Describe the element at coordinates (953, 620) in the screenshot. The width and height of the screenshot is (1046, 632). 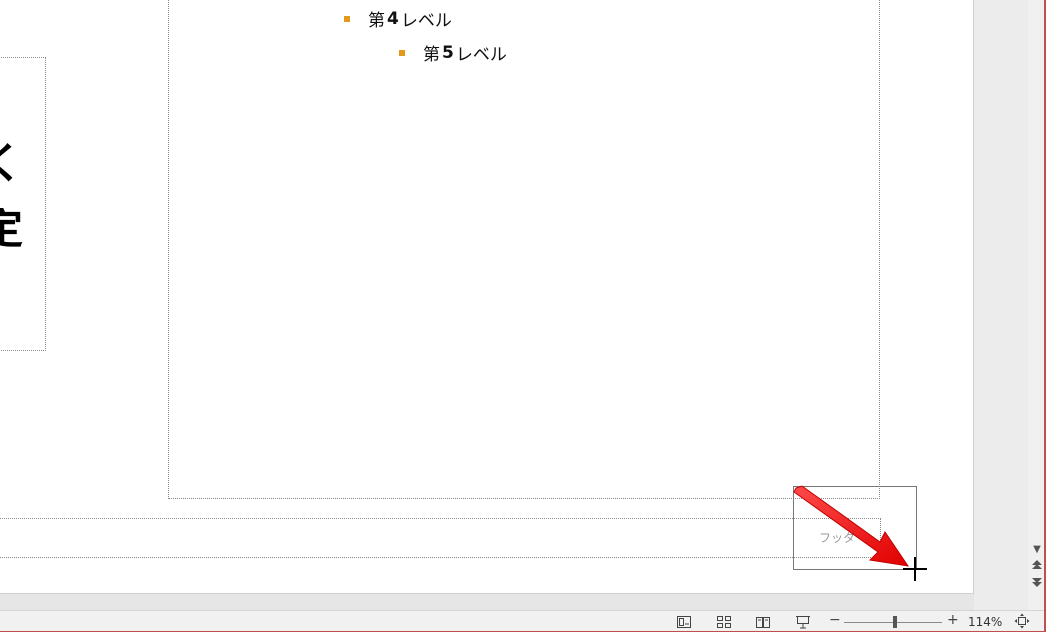
I see `zoom-in-button: +` at that location.